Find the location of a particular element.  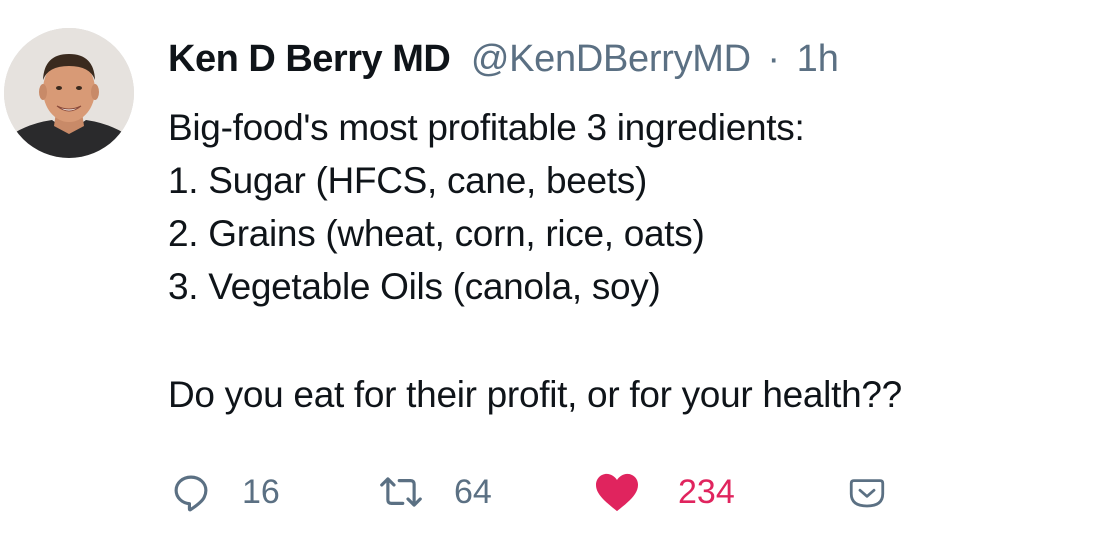

chevron-down-icon is located at coordinates (867, 493).